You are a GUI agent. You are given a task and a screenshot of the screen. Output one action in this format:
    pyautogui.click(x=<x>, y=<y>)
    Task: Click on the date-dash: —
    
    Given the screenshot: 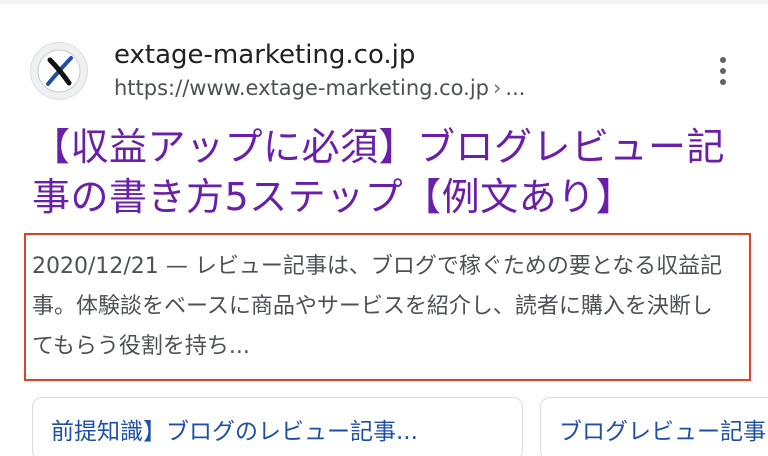 What is the action you would take?
    pyautogui.click(x=176, y=266)
    